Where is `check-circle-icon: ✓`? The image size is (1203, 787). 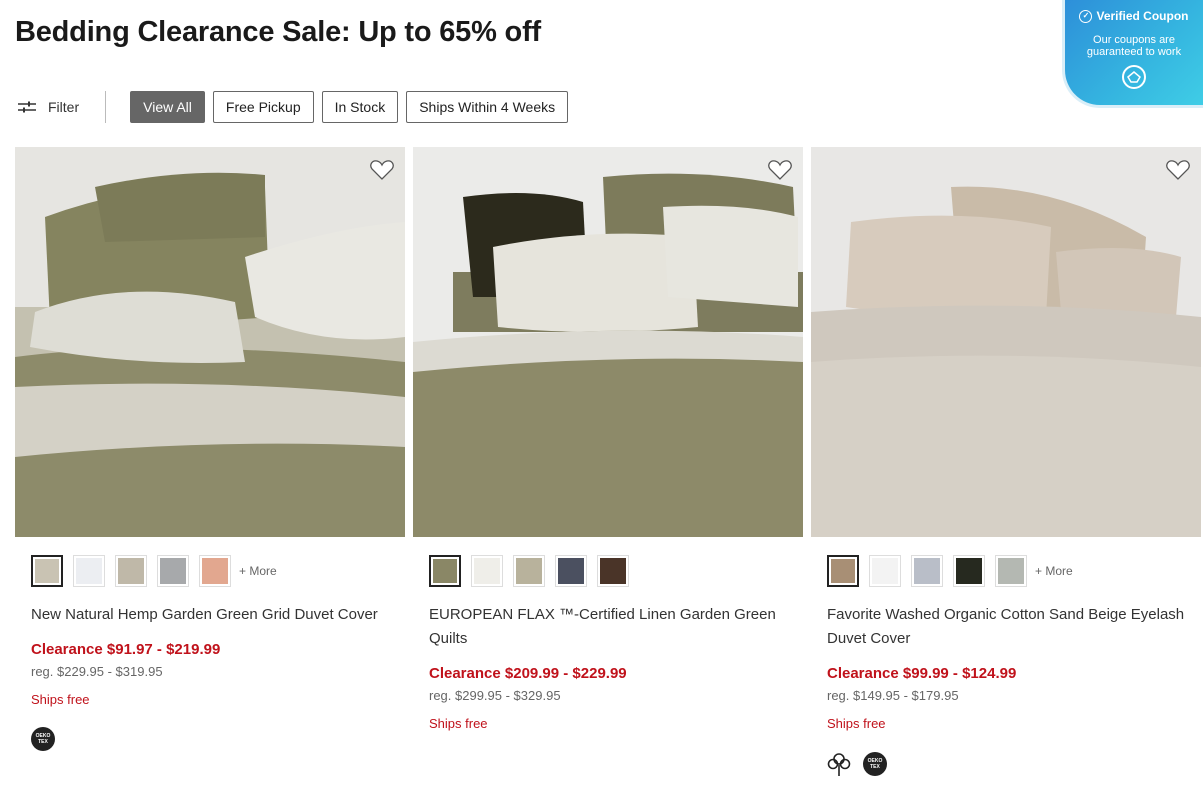
check-circle-icon: ✓ is located at coordinates (1086, 16).